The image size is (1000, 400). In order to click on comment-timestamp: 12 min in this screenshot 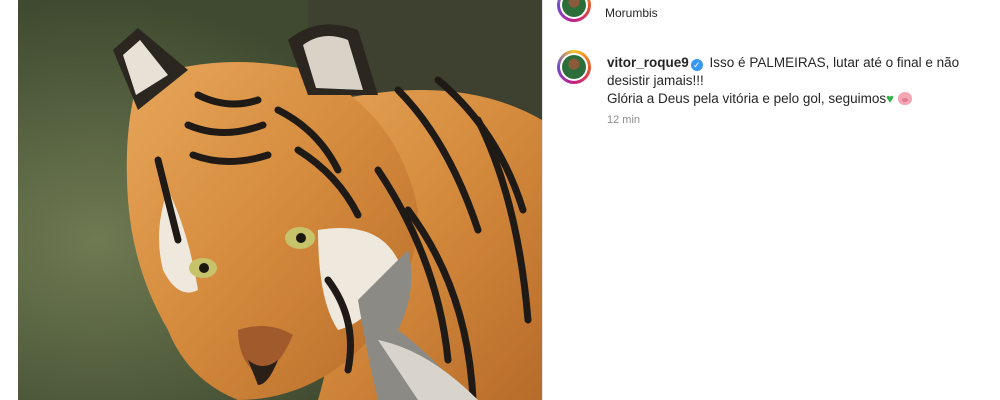, I will do `click(623, 120)`.